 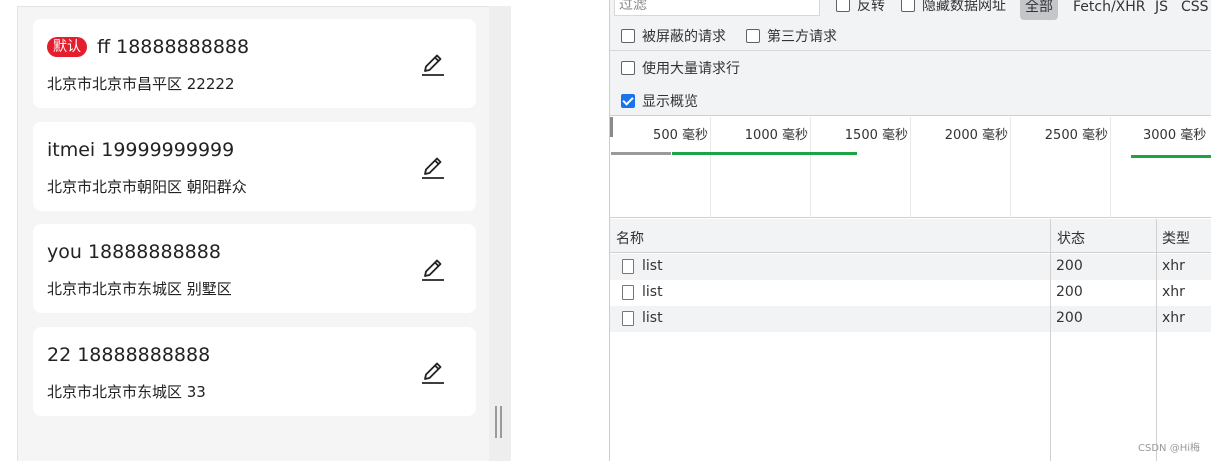 What do you see at coordinates (910, 50) in the screenshot?
I see `divider` at bounding box center [910, 50].